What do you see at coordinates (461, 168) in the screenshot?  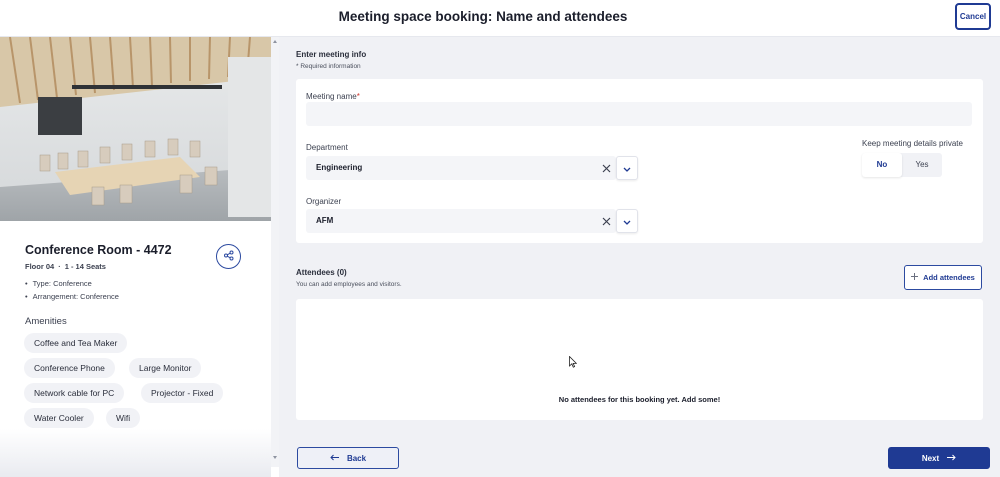 I see `department-select: Engineering` at bounding box center [461, 168].